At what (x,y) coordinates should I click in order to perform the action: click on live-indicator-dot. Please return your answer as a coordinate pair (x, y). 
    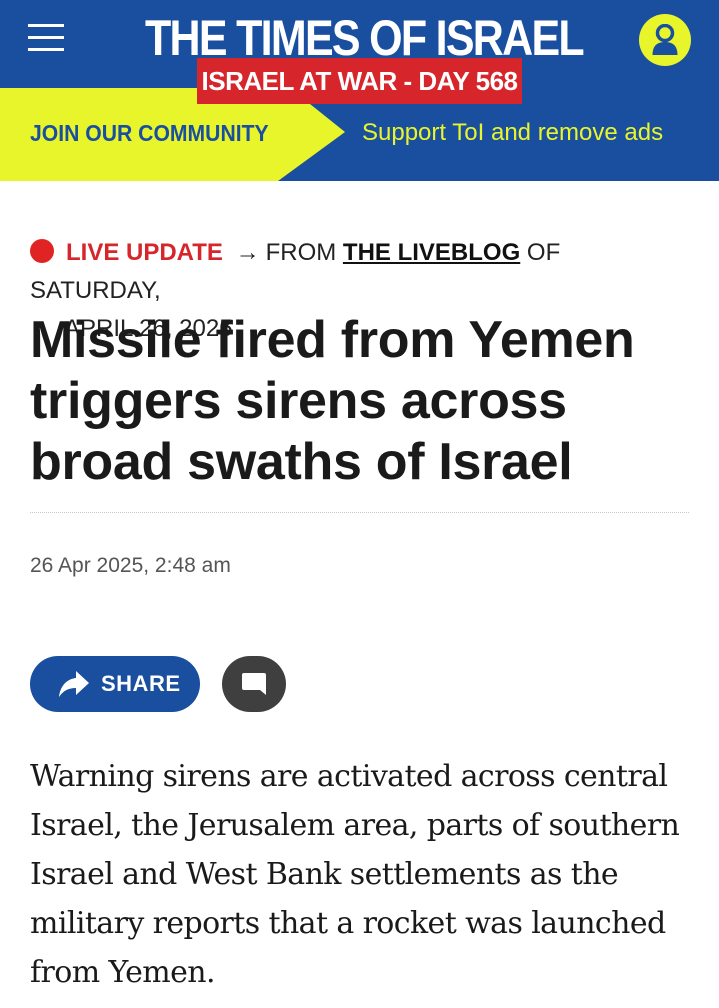
    Looking at the image, I should click on (42, 251).